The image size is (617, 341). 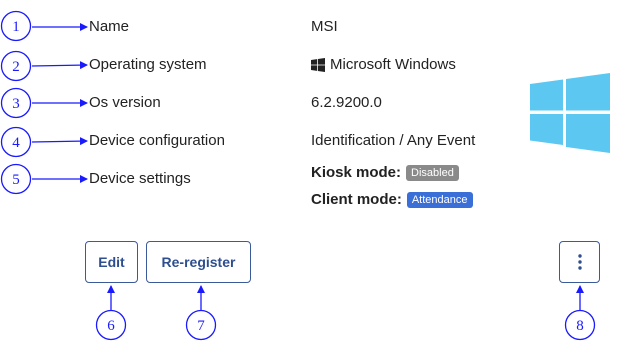 I want to click on annotation-number-6: 6, so click(x=111, y=326).